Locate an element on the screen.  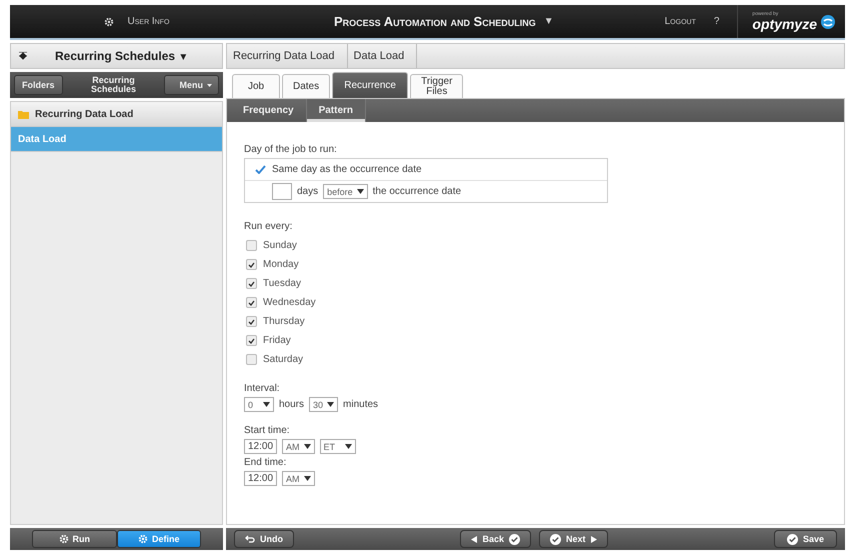
sidebar-title: Recurring Schedules ▼ is located at coordinates (121, 56).